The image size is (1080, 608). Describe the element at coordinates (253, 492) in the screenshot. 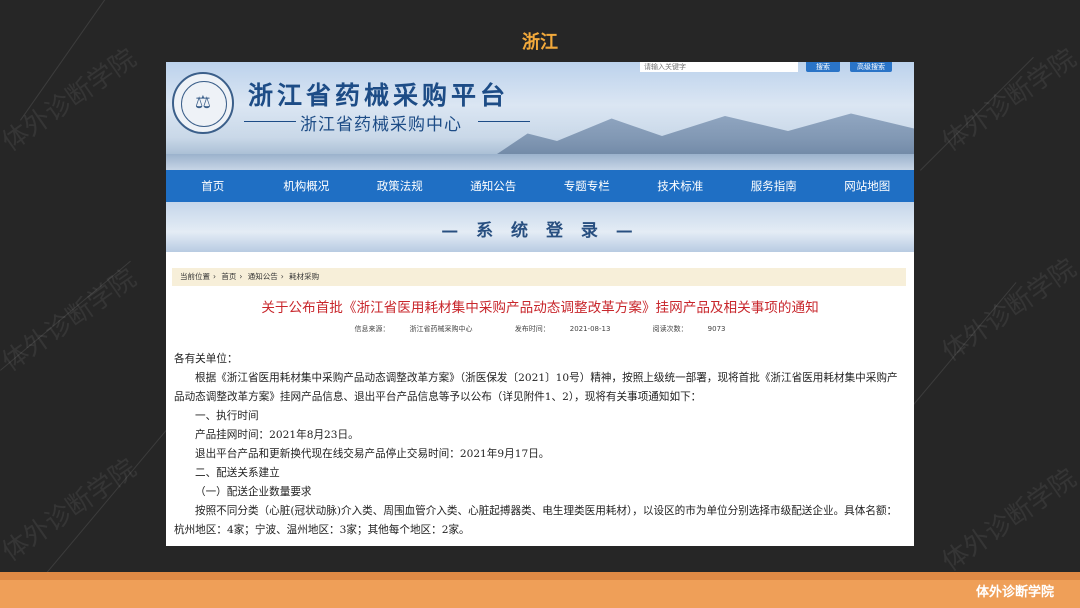

I see `subsection-heading: （一）配送企业数量要求` at that location.